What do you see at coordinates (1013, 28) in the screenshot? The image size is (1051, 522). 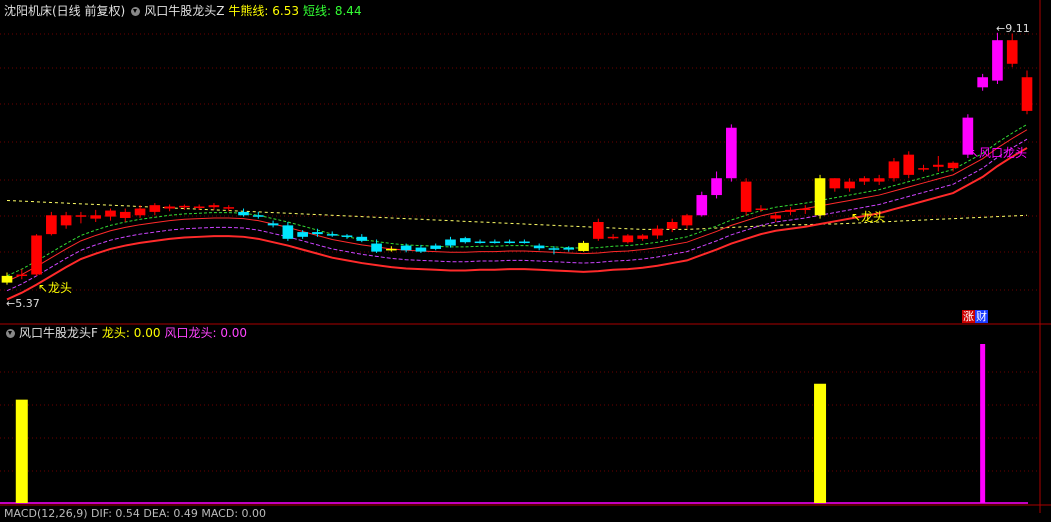 I see `high-price-label: ←9.11` at bounding box center [1013, 28].